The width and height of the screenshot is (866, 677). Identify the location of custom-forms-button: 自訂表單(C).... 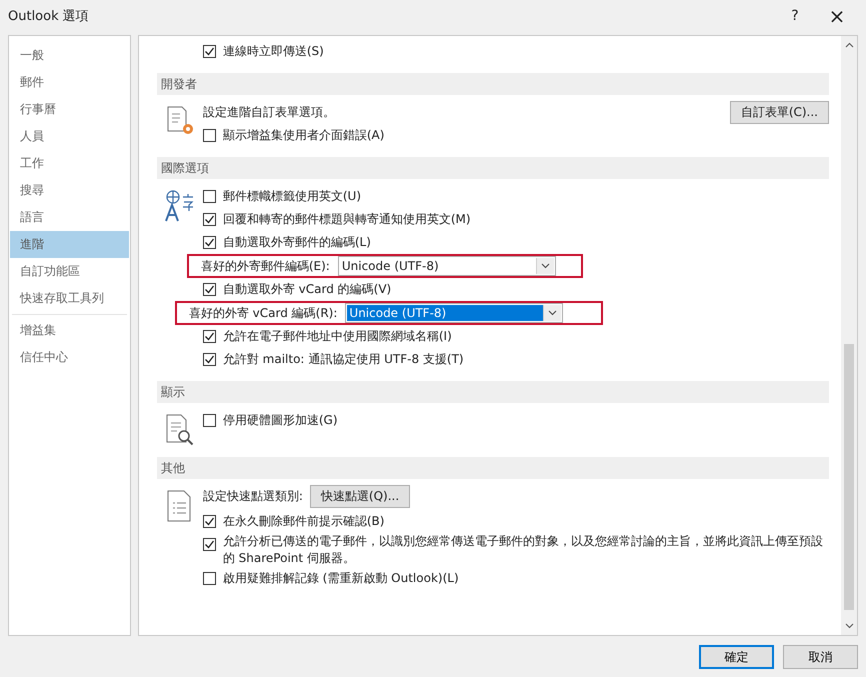
(779, 112).